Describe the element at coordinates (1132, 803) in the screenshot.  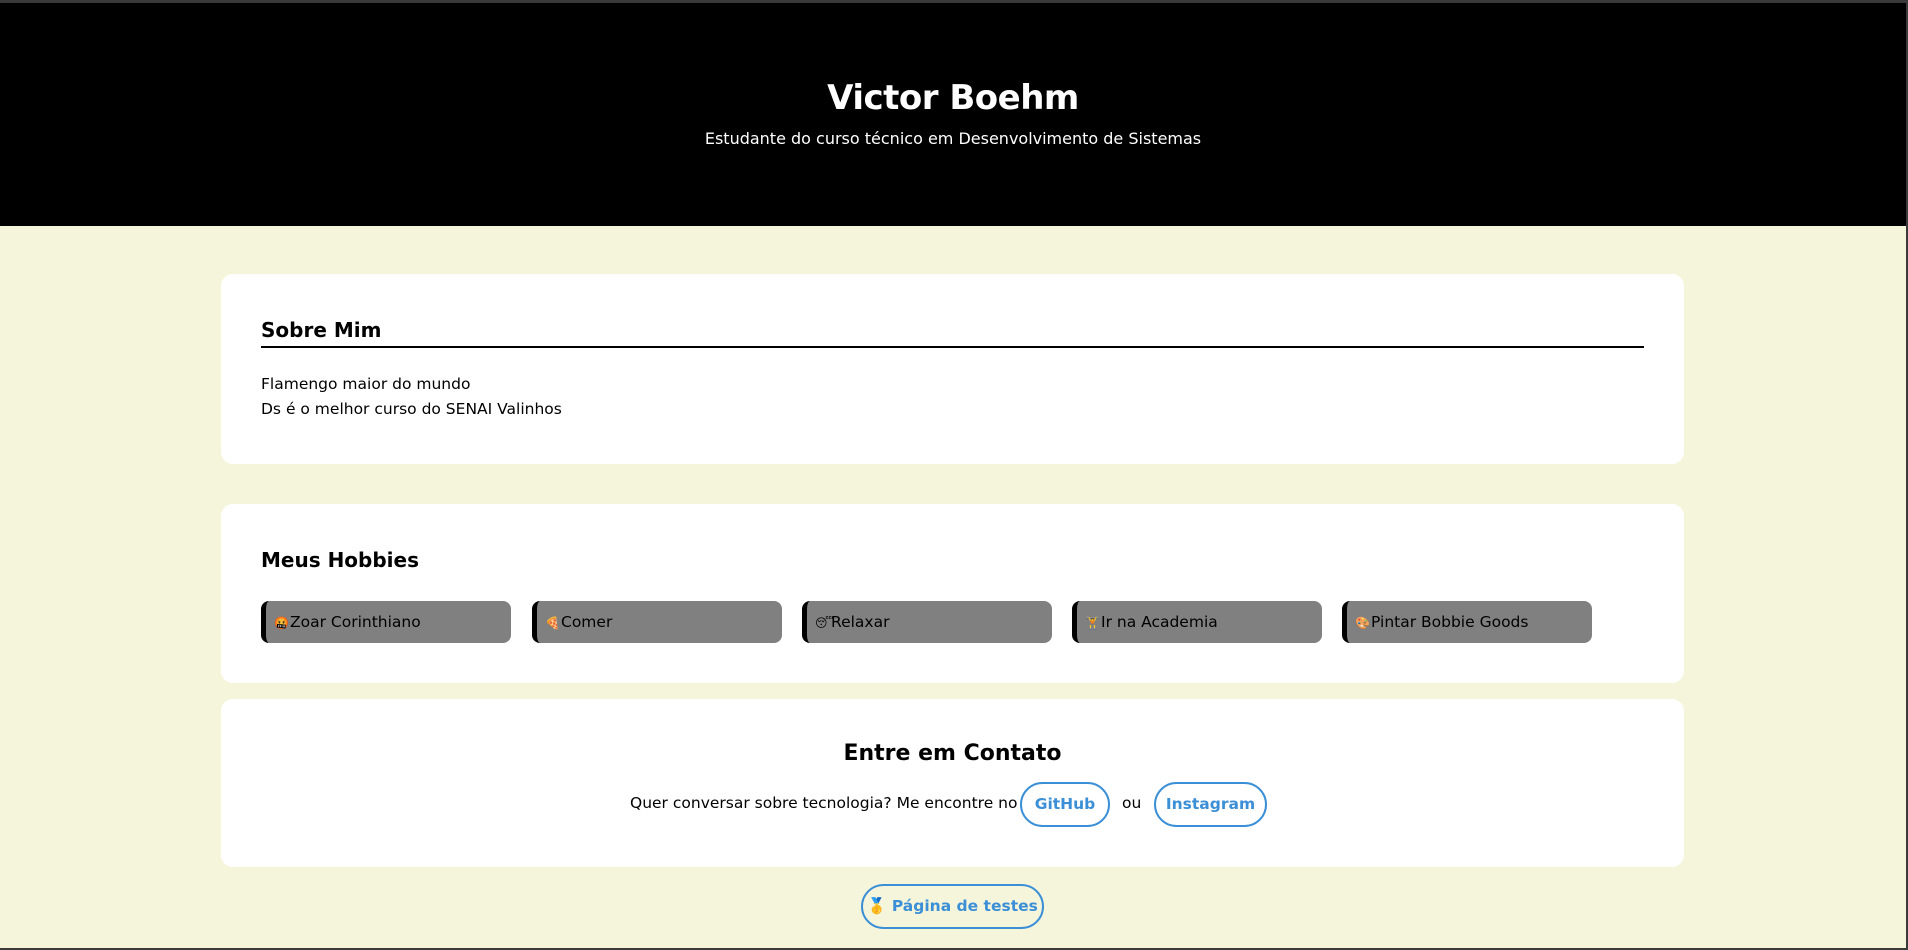
I see `contact-separator: ou` at that location.